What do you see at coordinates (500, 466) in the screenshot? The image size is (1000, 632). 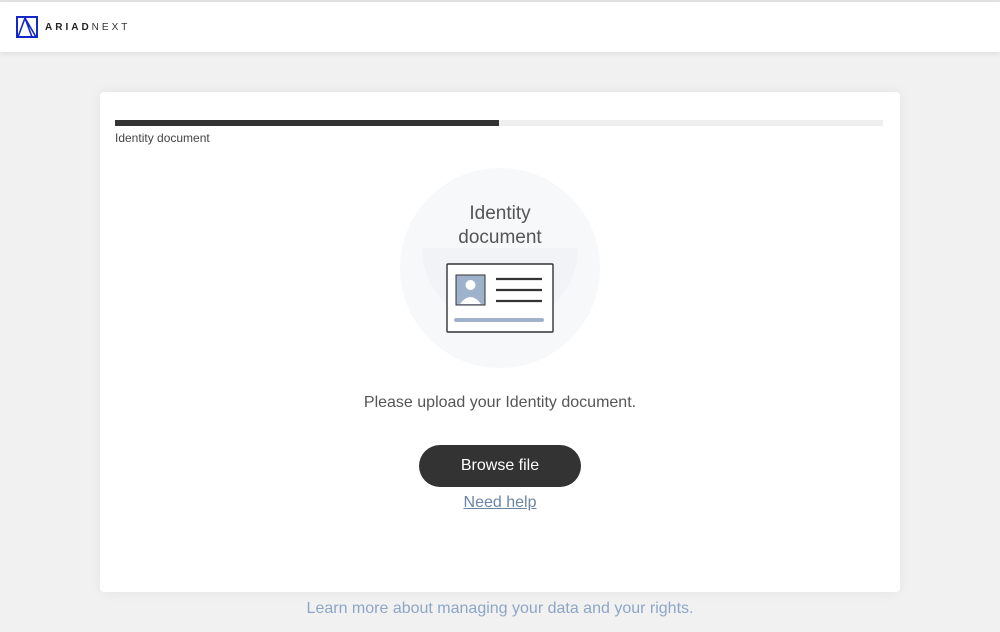 I see `browse-file-button: Browse file` at bounding box center [500, 466].